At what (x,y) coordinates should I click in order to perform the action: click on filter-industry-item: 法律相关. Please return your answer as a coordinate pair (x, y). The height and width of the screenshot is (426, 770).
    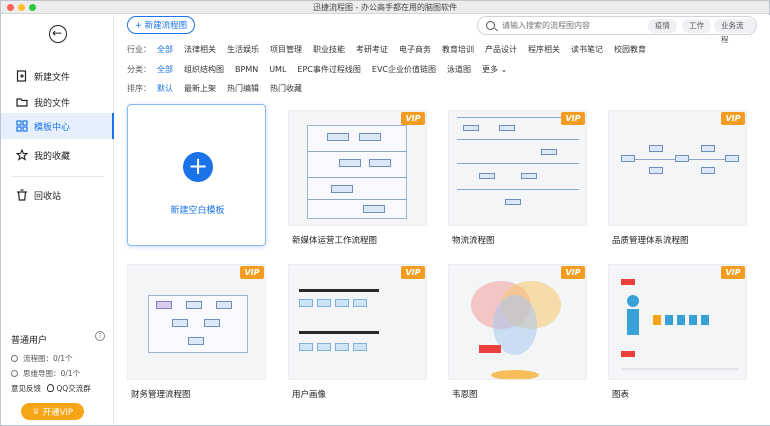
    Looking at the image, I should click on (200, 49).